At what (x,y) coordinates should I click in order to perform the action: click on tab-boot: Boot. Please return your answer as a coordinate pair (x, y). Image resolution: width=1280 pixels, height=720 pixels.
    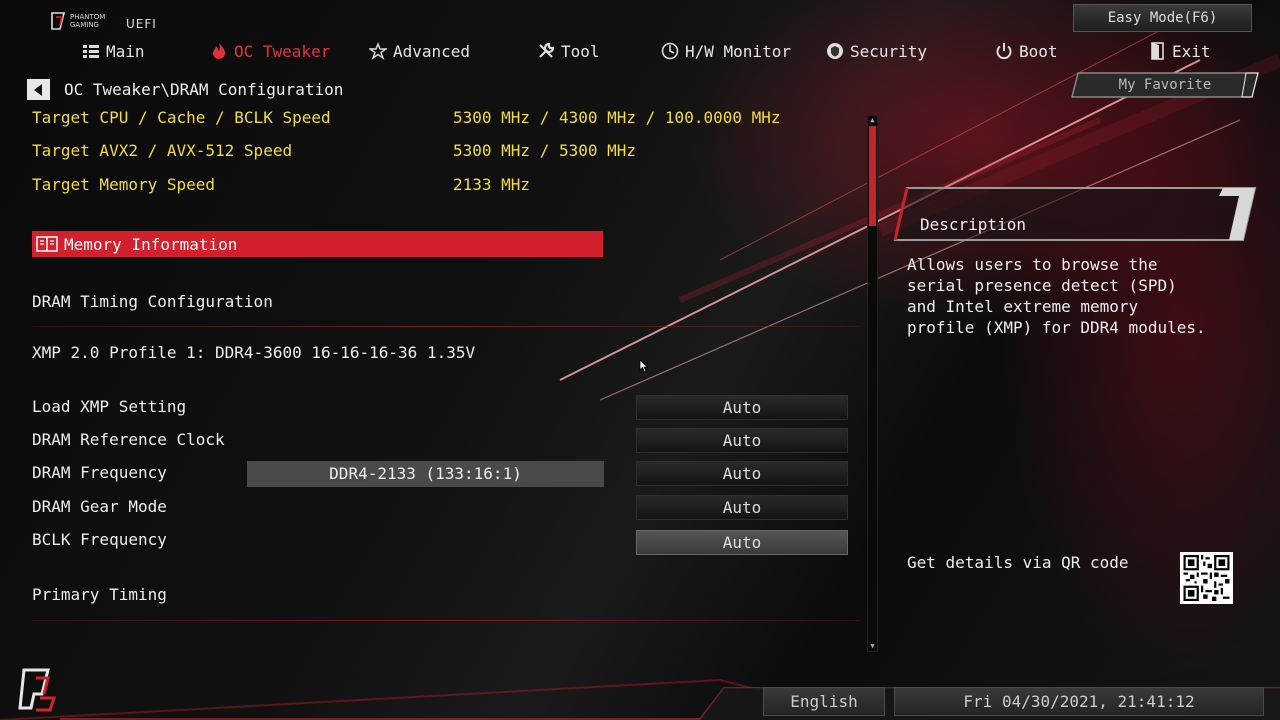
    Looking at the image, I should click on (1026, 51).